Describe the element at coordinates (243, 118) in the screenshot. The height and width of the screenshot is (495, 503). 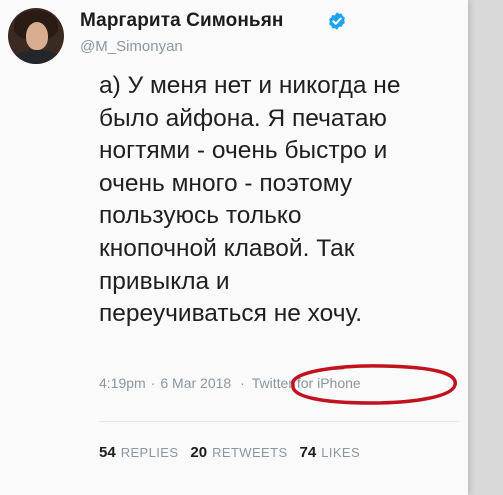
I see `tweet-text-line: было айфона. Я печатаю` at that location.